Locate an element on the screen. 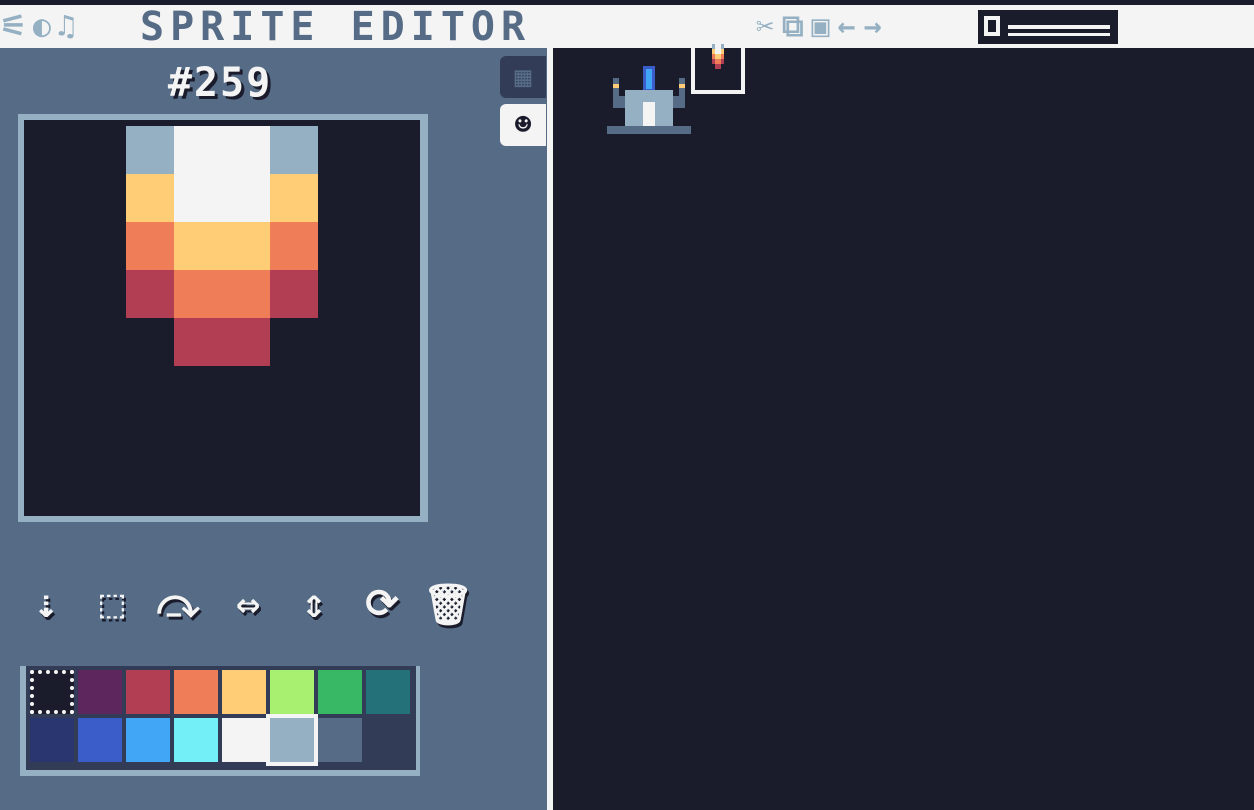  ship-right-light is located at coordinates (682, 86).